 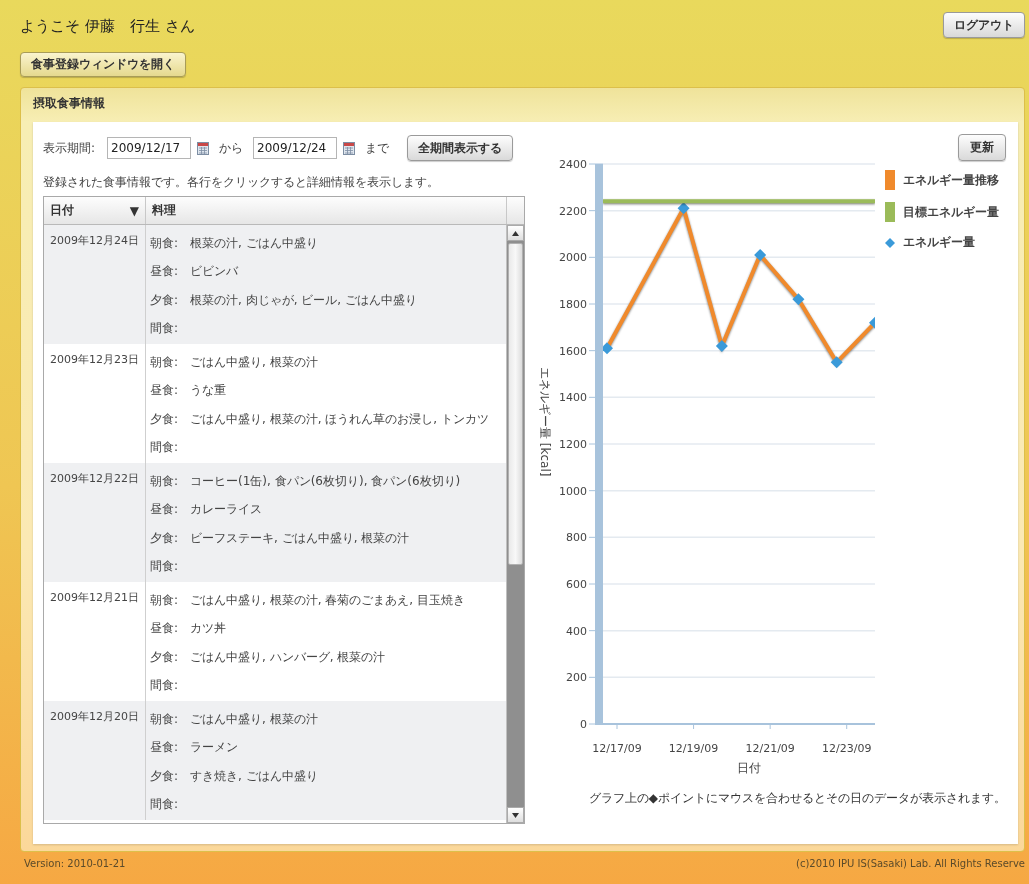 I want to click on table-row: 2009年12月22日 朝食: コーヒー(1缶), 食パン(6枚切り), 食パン(6枚切り) 昼食: カレーライス 夕食: ビーフステーキ, ごはん中盛り, 根菜の汁 間食:, so click(x=275, y=522).